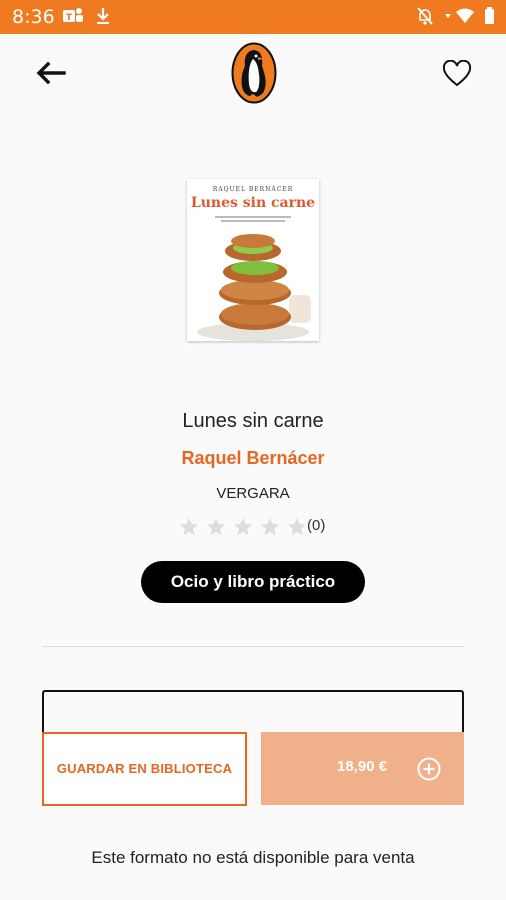 The image size is (506, 900). Describe the element at coordinates (253, 711) in the screenshot. I see `format-selector` at that location.